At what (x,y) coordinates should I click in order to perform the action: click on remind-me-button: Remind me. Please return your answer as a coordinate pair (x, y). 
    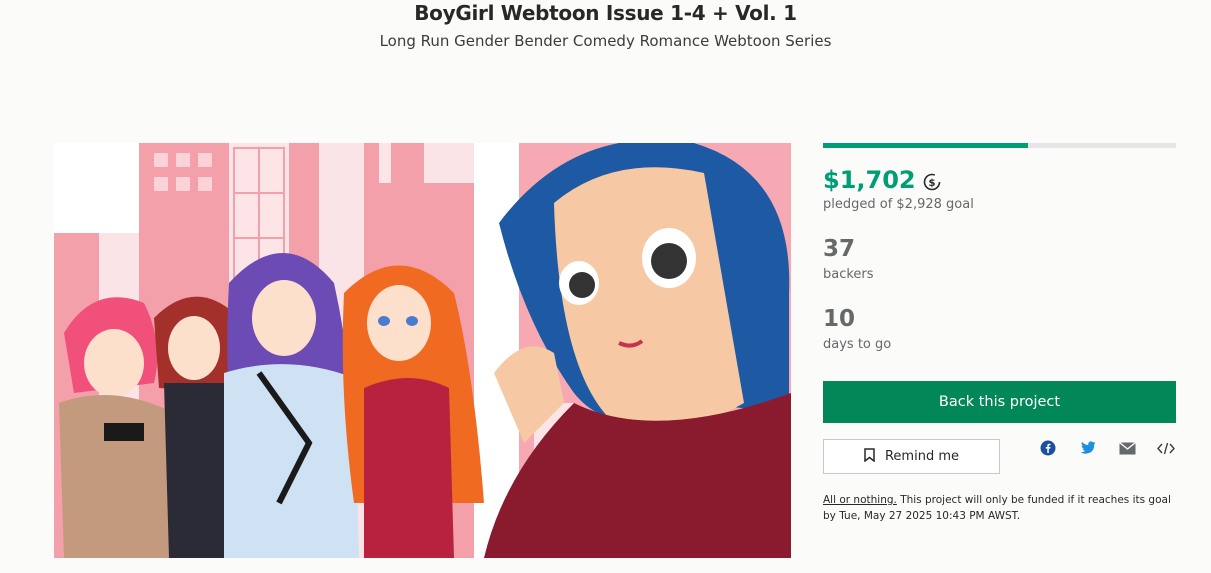
    Looking at the image, I should click on (911, 456).